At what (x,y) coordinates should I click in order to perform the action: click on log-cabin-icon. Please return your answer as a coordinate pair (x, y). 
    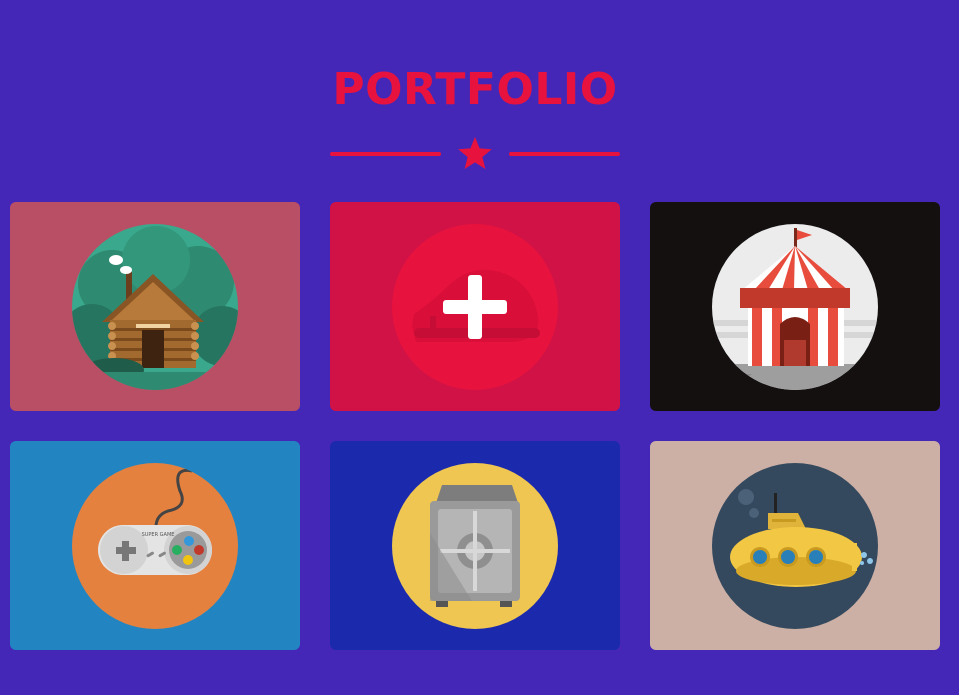
    Looking at the image, I should click on (155, 307).